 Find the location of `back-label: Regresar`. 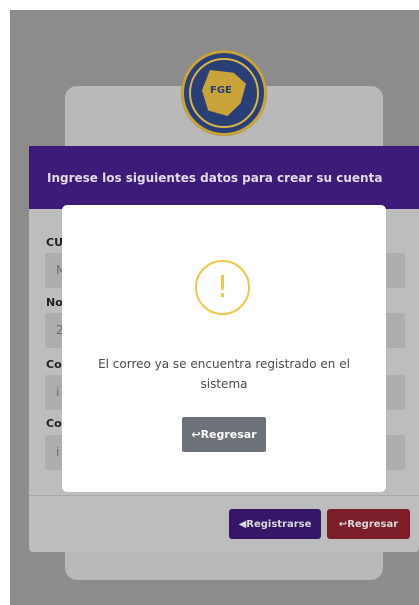

back-label: Regresar is located at coordinates (373, 524).